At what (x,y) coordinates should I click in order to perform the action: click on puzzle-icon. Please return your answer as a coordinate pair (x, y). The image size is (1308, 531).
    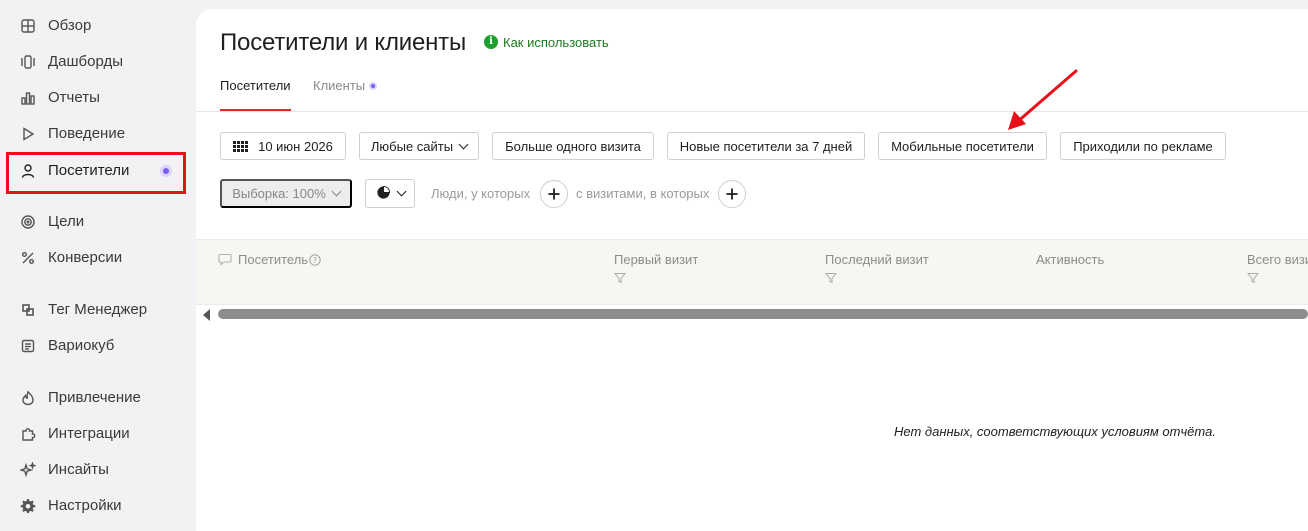
    Looking at the image, I should click on (28, 434).